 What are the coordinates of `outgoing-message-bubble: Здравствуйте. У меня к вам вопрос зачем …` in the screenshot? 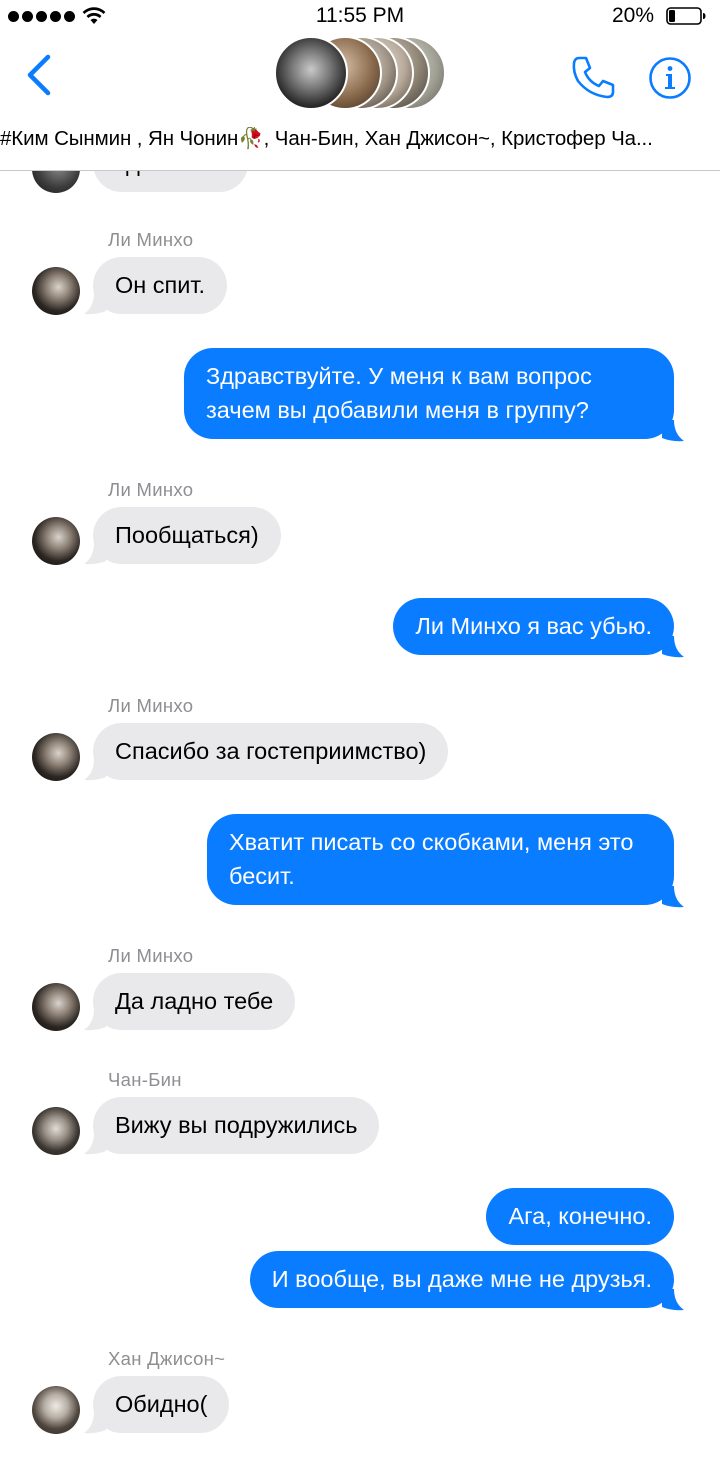 It's located at (429, 393).